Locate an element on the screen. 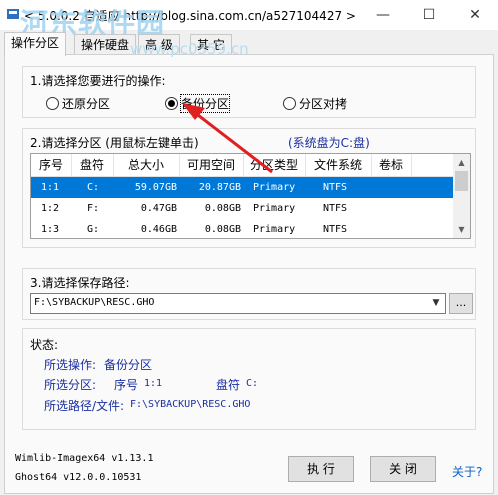 This screenshot has height=495, width=498. table-row: 1:2 F: 0.47GB 0.08GB Primary NTFS is located at coordinates (242, 208).